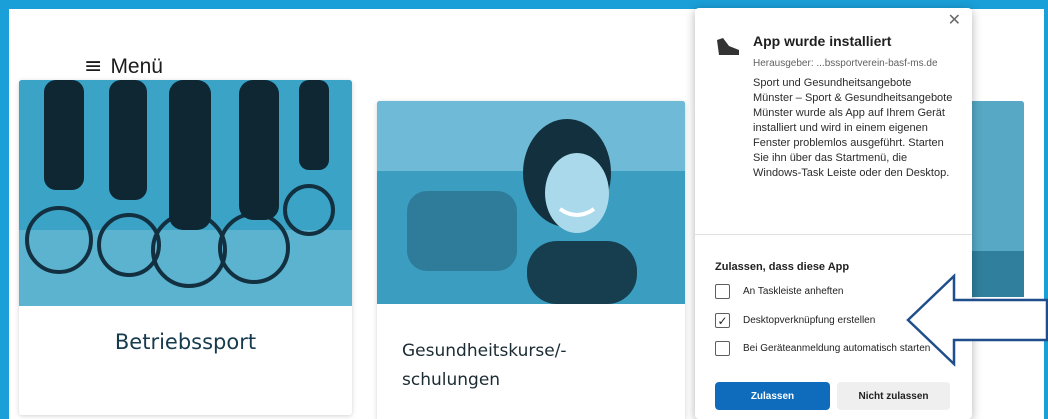 The width and height of the screenshot is (1048, 419). I want to click on card-partial, so click(994, 260).